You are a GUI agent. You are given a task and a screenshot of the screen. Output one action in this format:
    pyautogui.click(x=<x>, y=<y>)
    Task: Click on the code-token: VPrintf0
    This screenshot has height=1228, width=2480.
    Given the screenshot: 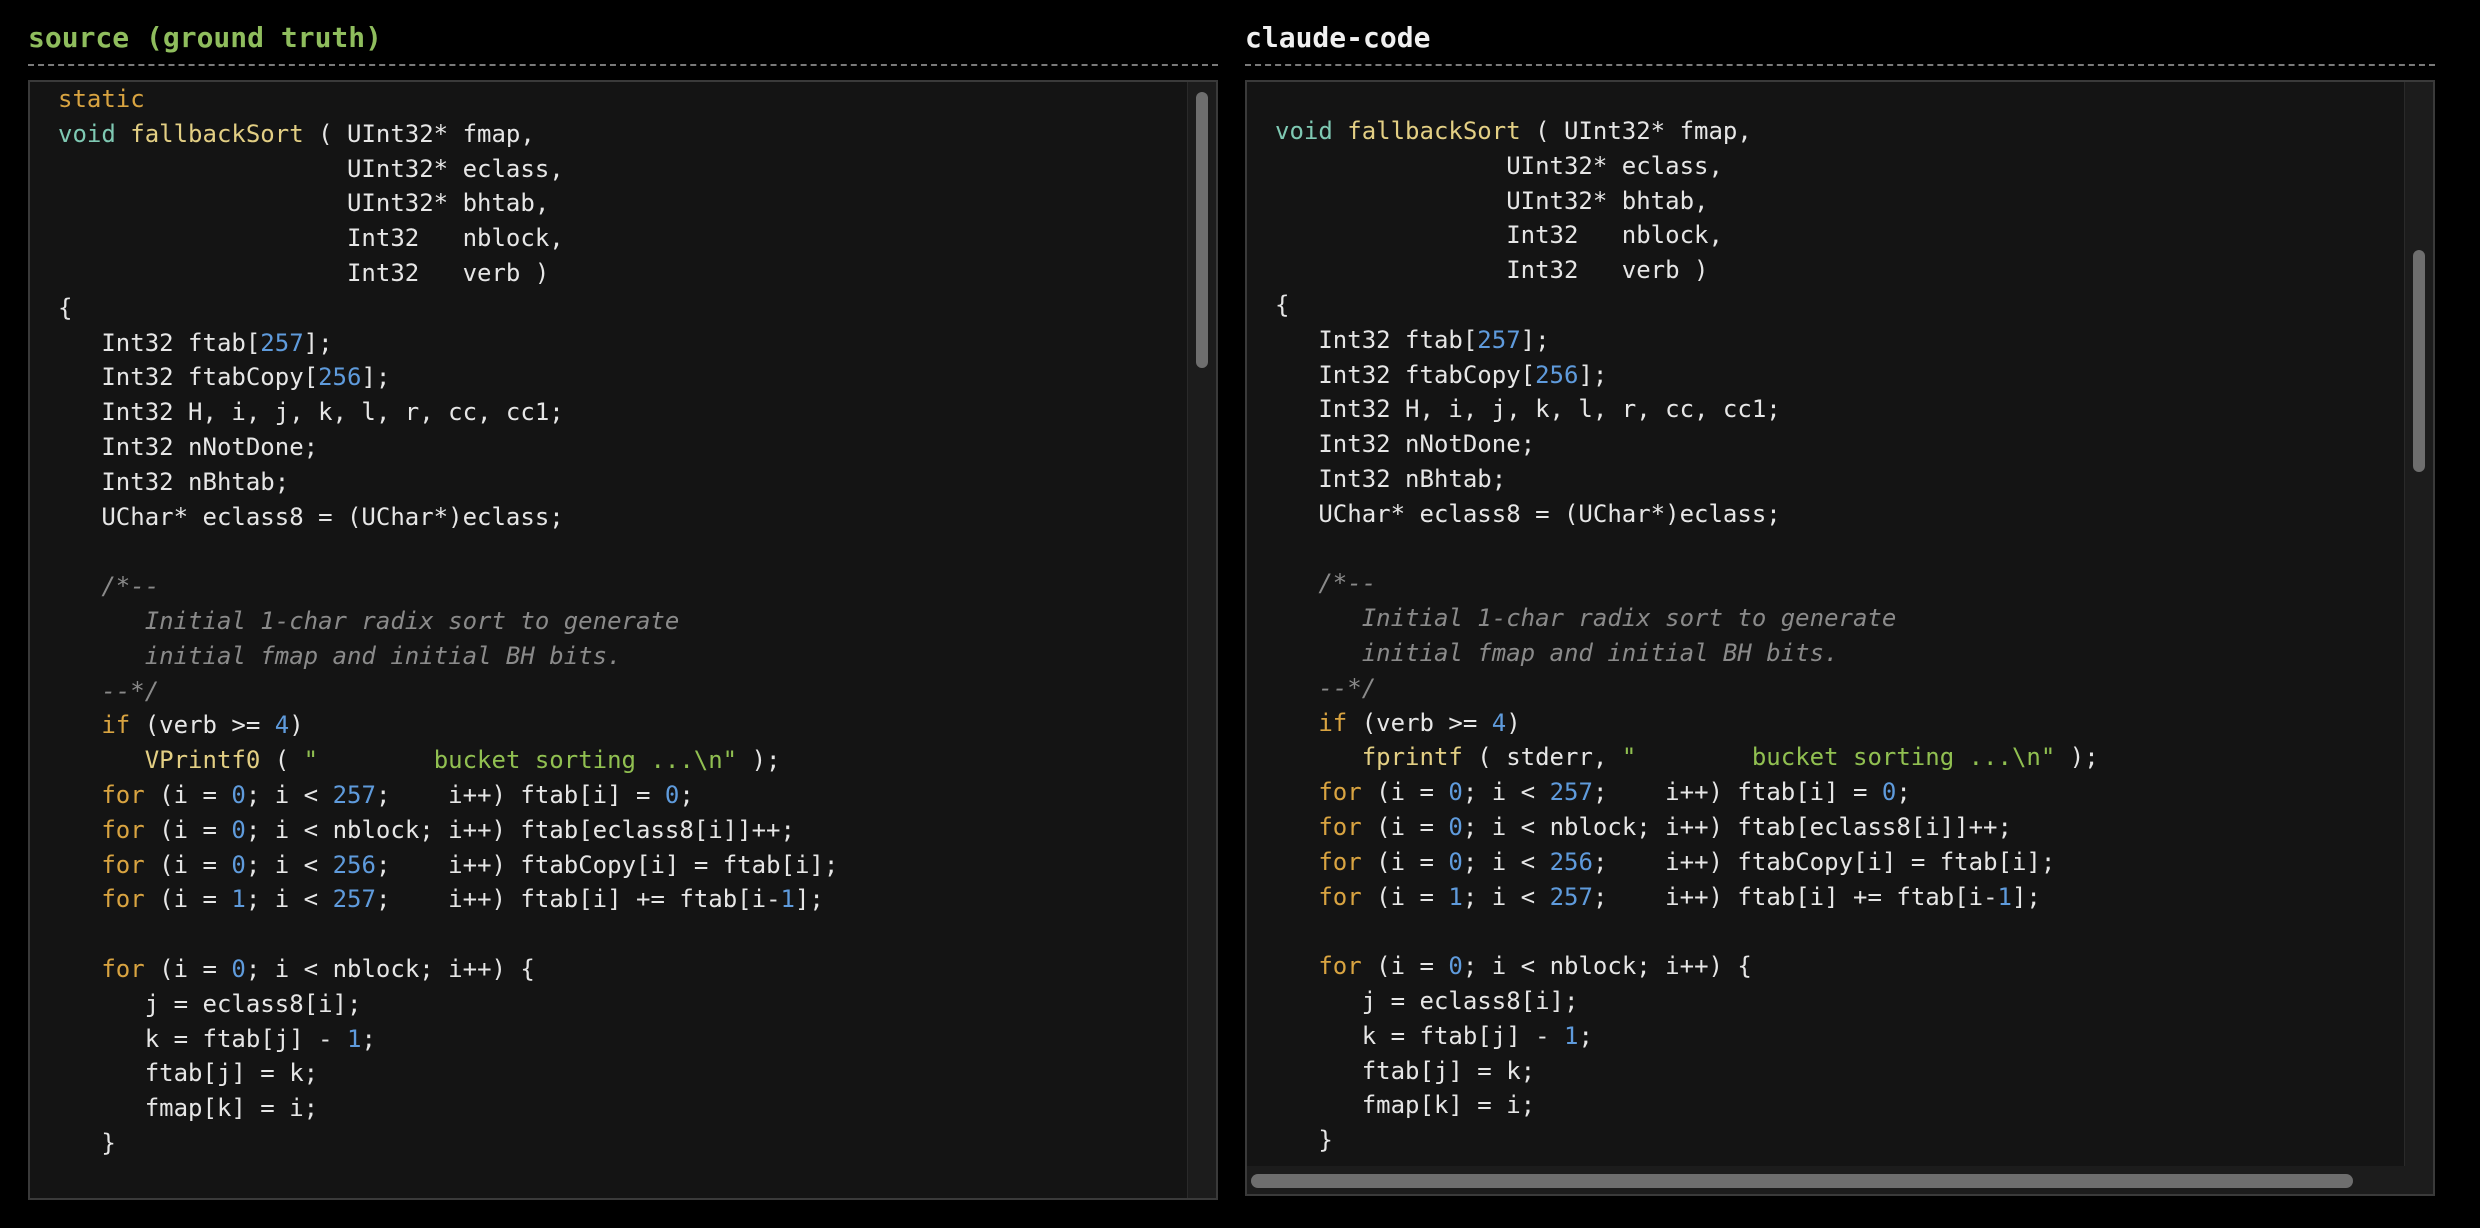 What is the action you would take?
    pyautogui.click(x=202, y=760)
    